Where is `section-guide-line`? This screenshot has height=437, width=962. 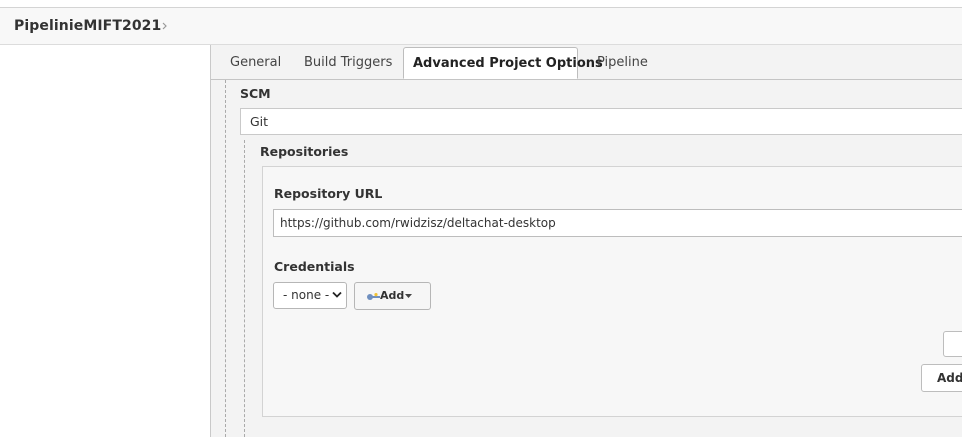
section-guide-line is located at coordinates (225, 258).